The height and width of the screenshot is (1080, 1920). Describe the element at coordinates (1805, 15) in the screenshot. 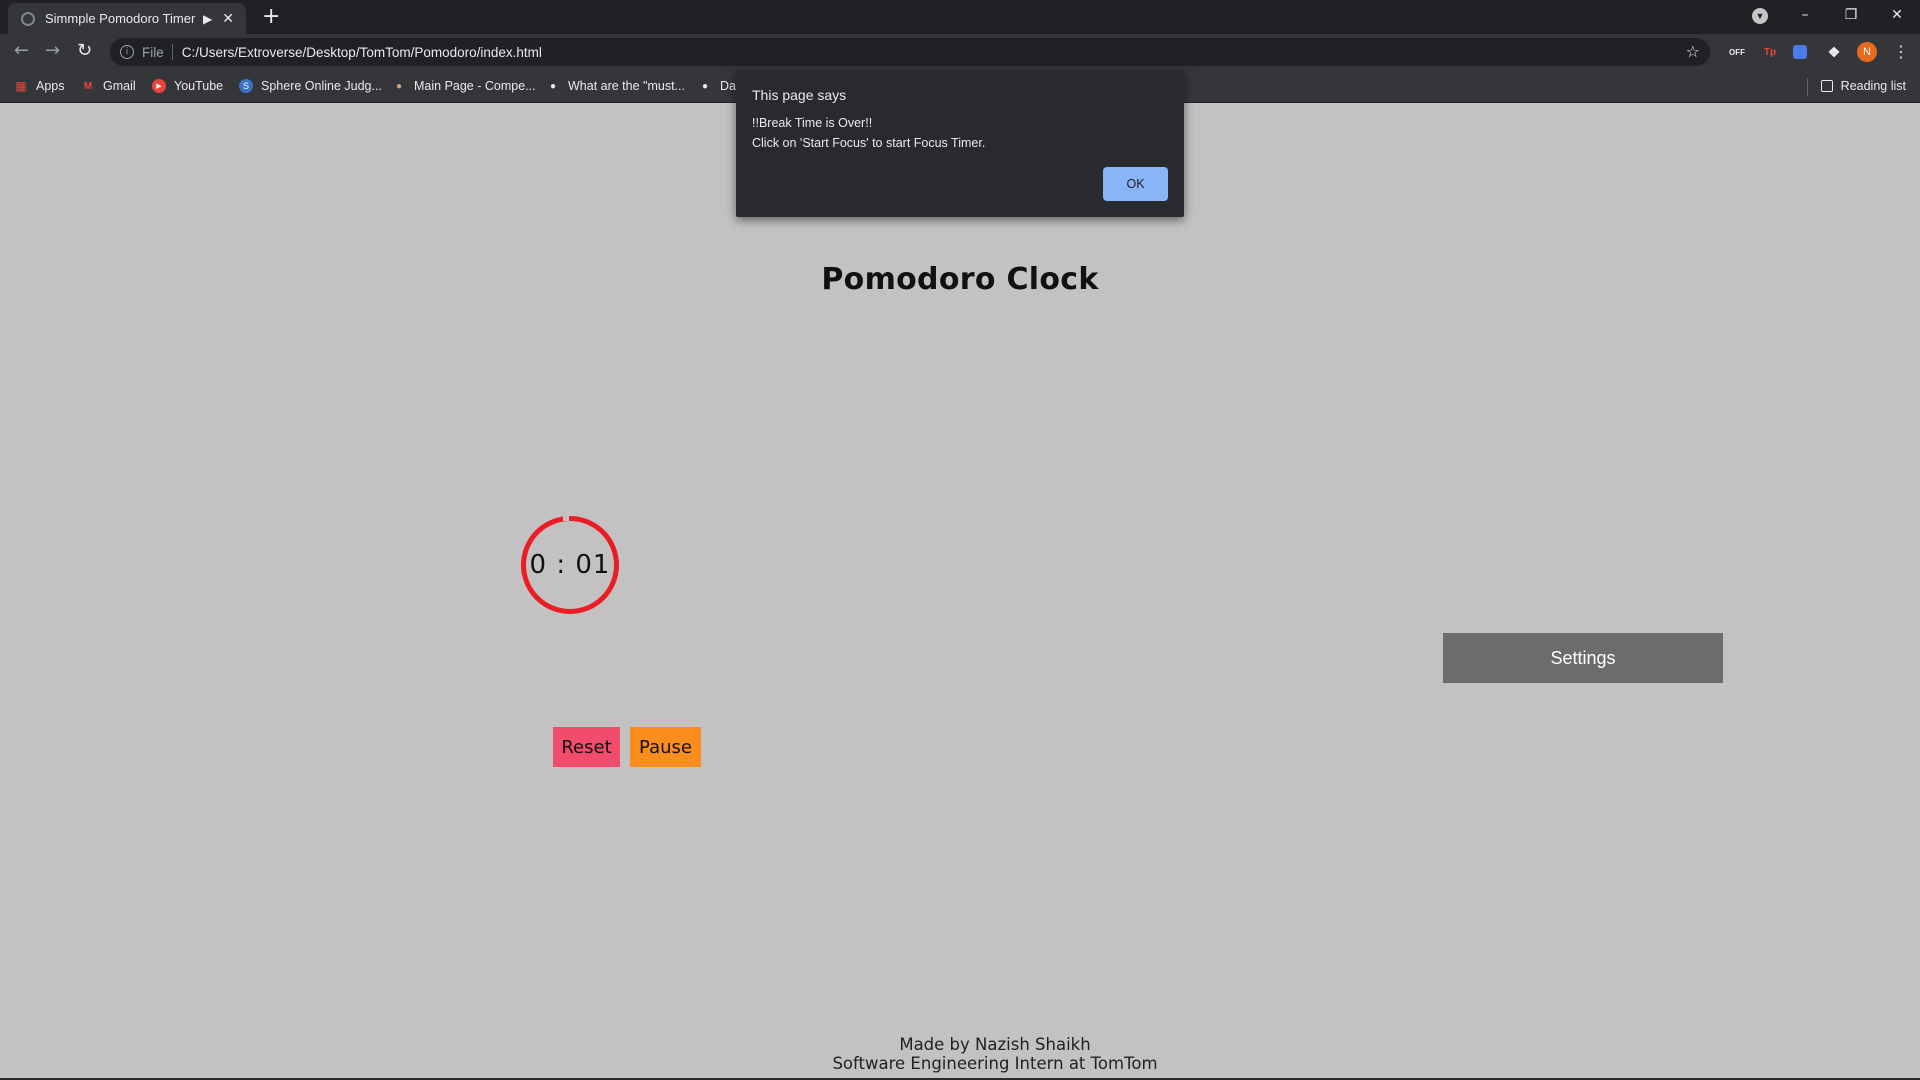

I see `minimize-icon: –` at that location.